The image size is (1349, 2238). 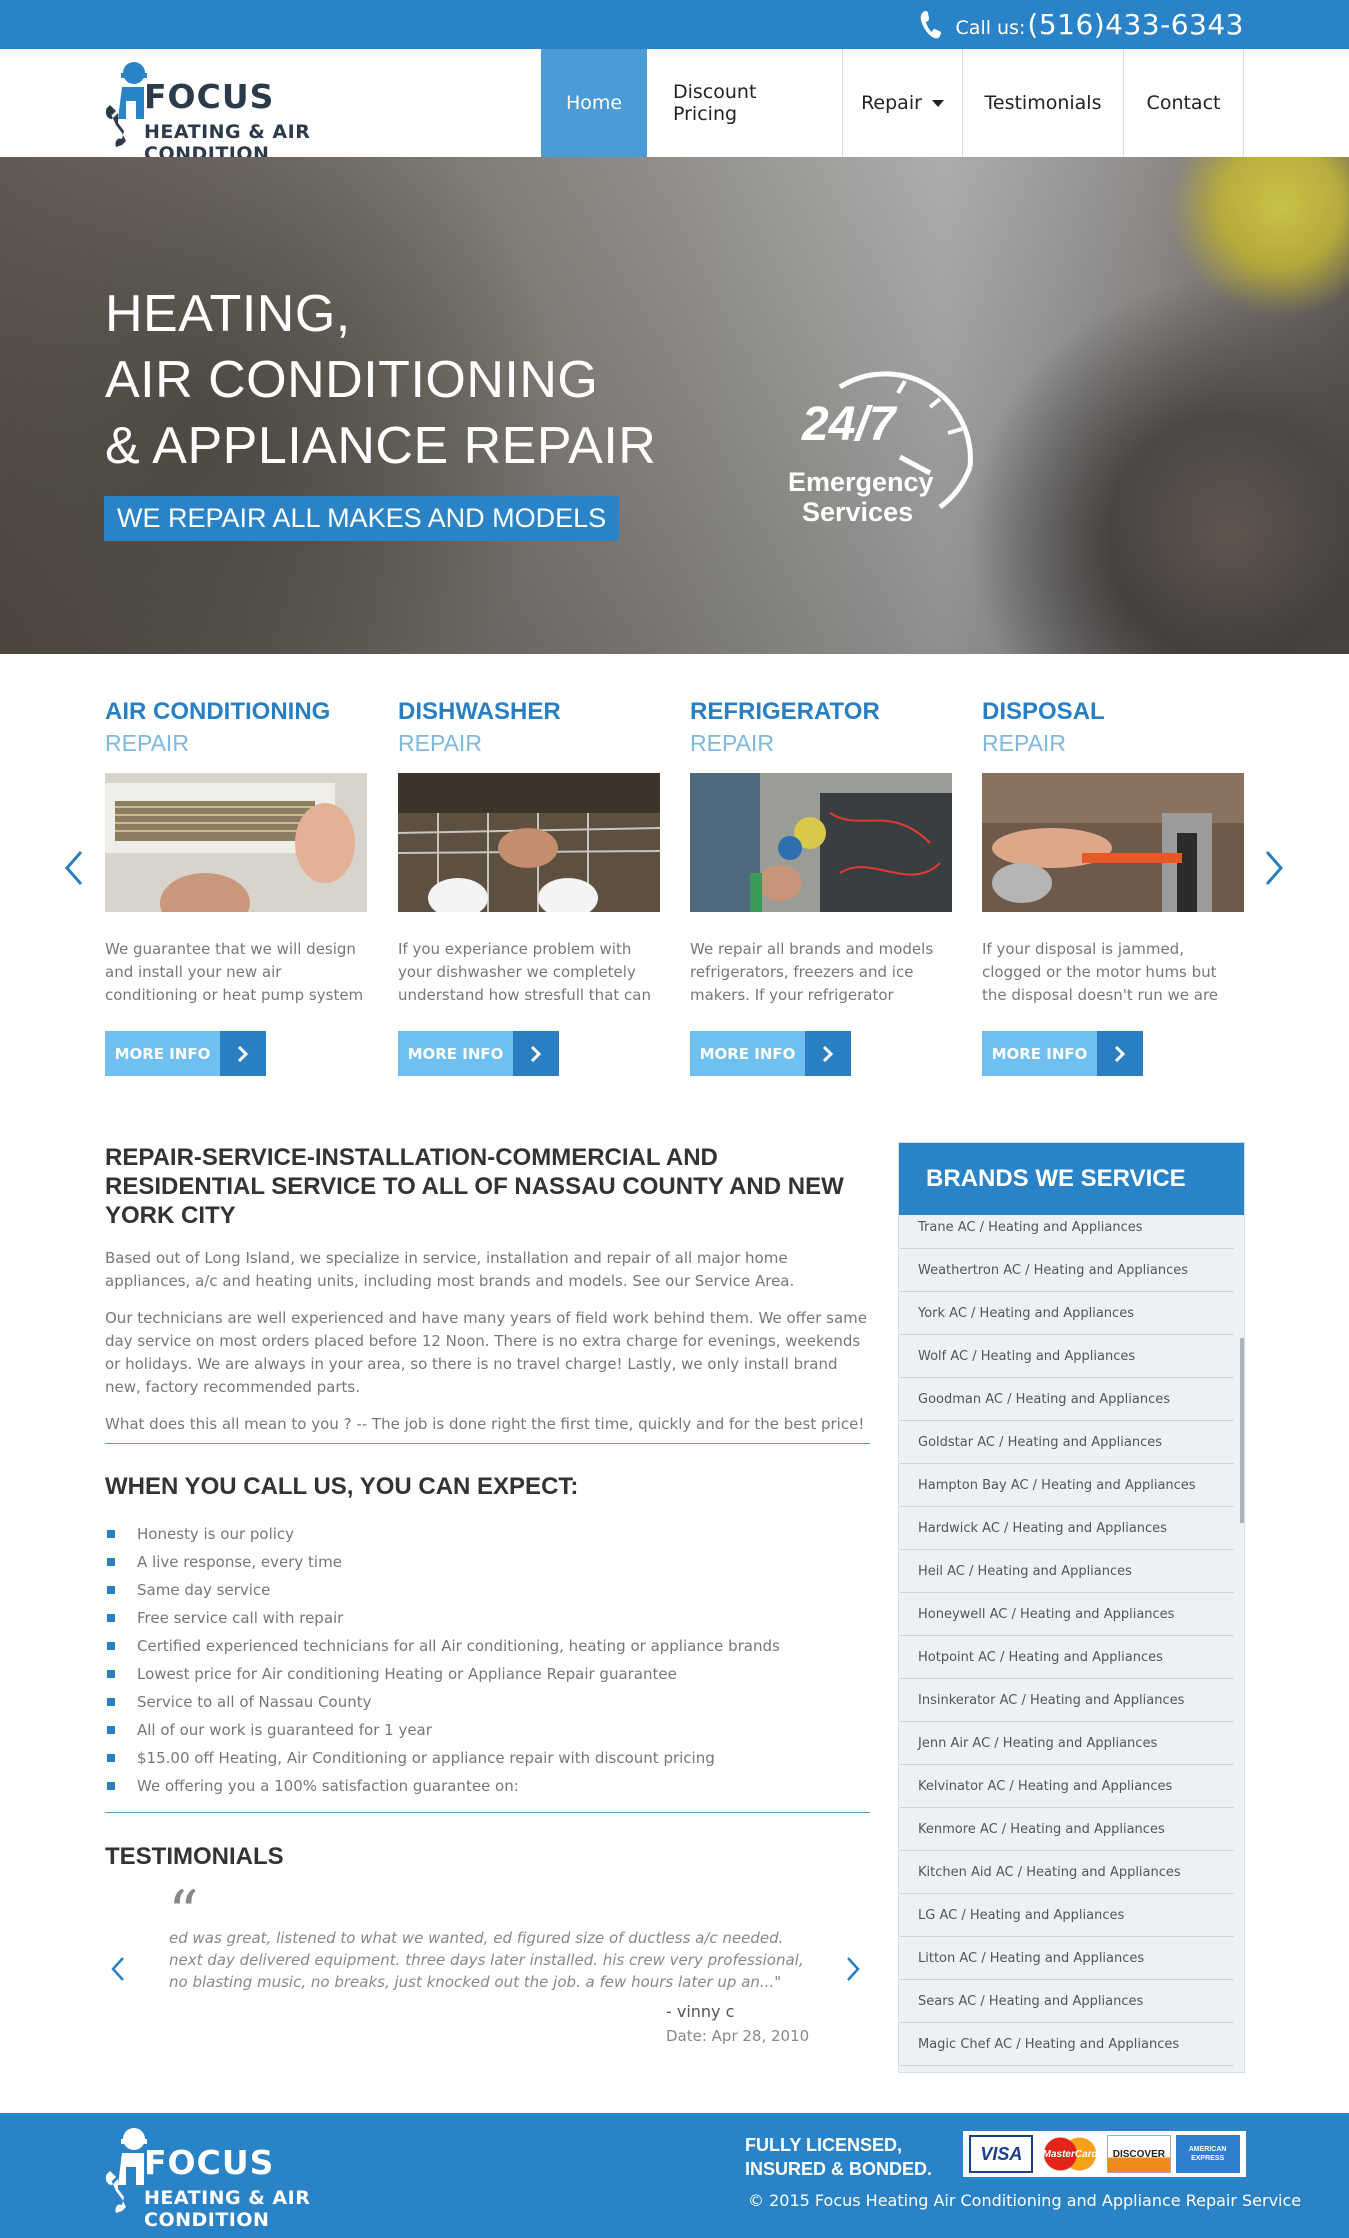 What do you see at coordinates (342, 1486) in the screenshot?
I see `expect-heading: WHEN YOU CALL US, YOU CAN EXPECT:` at bounding box center [342, 1486].